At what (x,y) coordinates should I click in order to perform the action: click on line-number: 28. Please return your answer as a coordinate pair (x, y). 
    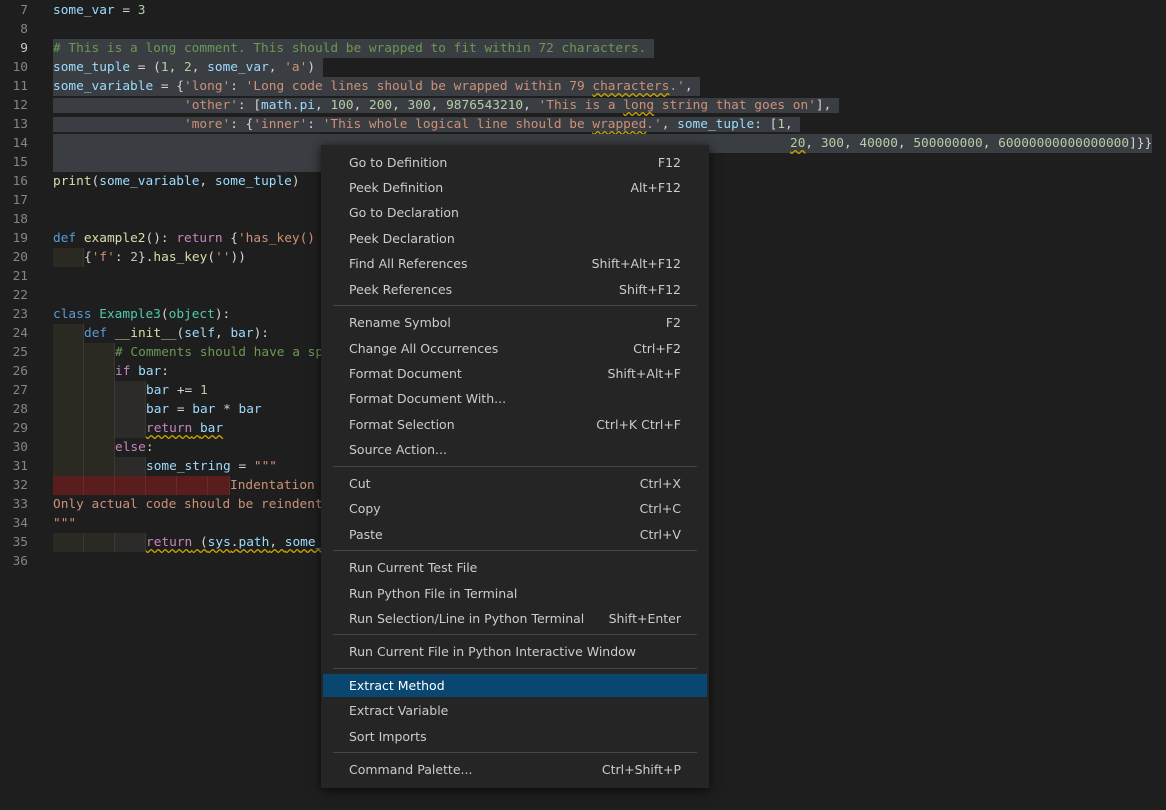
    Looking at the image, I should click on (20, 409).